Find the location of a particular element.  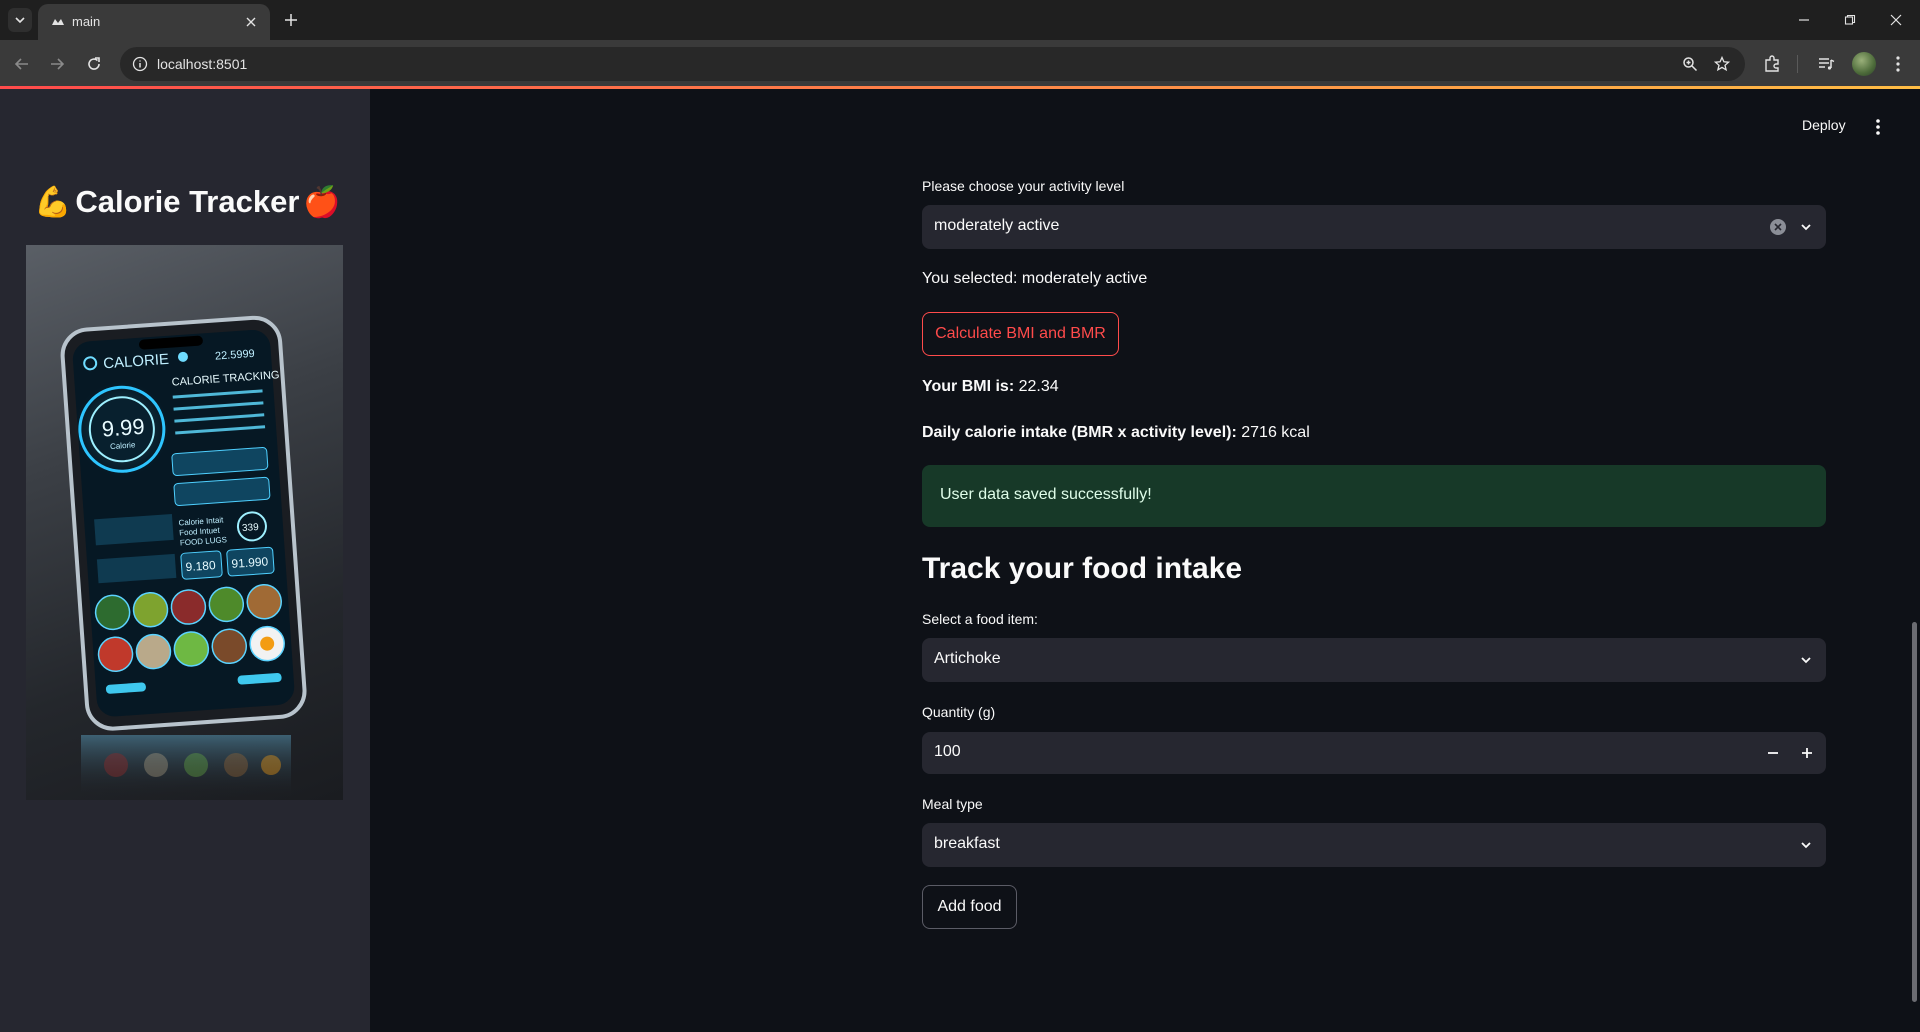

activity-level-label: Please choose your activity level is located at coordinates (1023, 186).